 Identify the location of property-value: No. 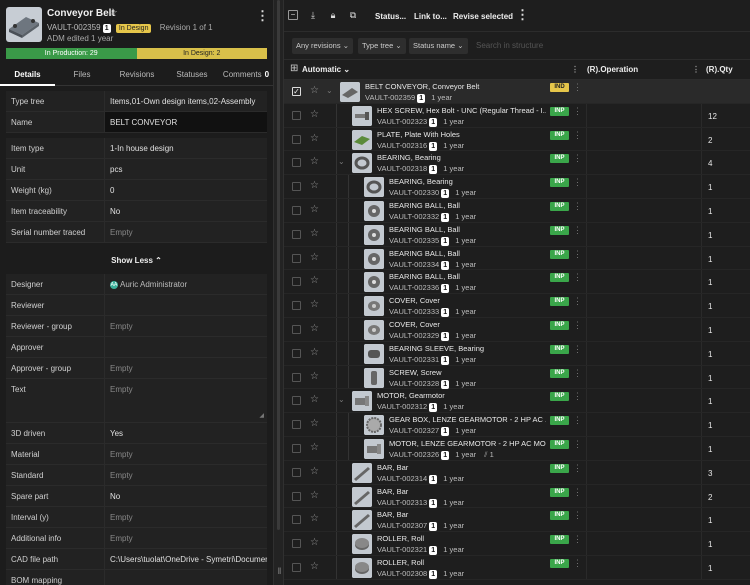
(185, 211).